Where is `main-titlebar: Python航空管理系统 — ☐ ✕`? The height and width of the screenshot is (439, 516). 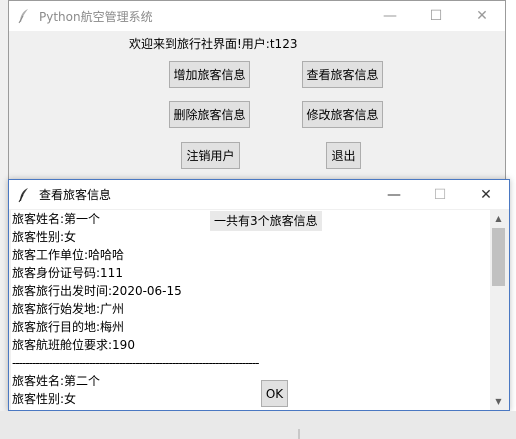 main-titlebar: Python航空管理系统 — ☐ ✕ is located at coordinates (257, 16).